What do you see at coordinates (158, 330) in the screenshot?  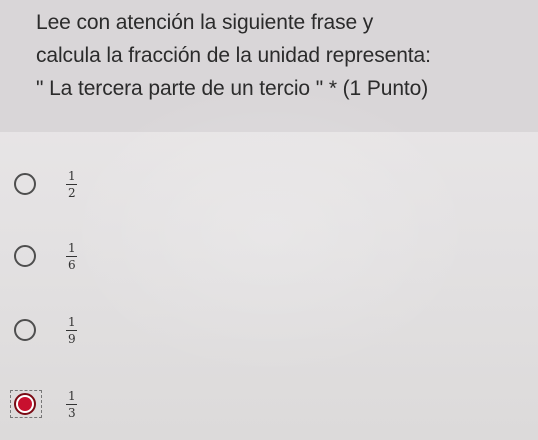 I see `option-one-ninth: 1 9` at bounding box center [158, 330].